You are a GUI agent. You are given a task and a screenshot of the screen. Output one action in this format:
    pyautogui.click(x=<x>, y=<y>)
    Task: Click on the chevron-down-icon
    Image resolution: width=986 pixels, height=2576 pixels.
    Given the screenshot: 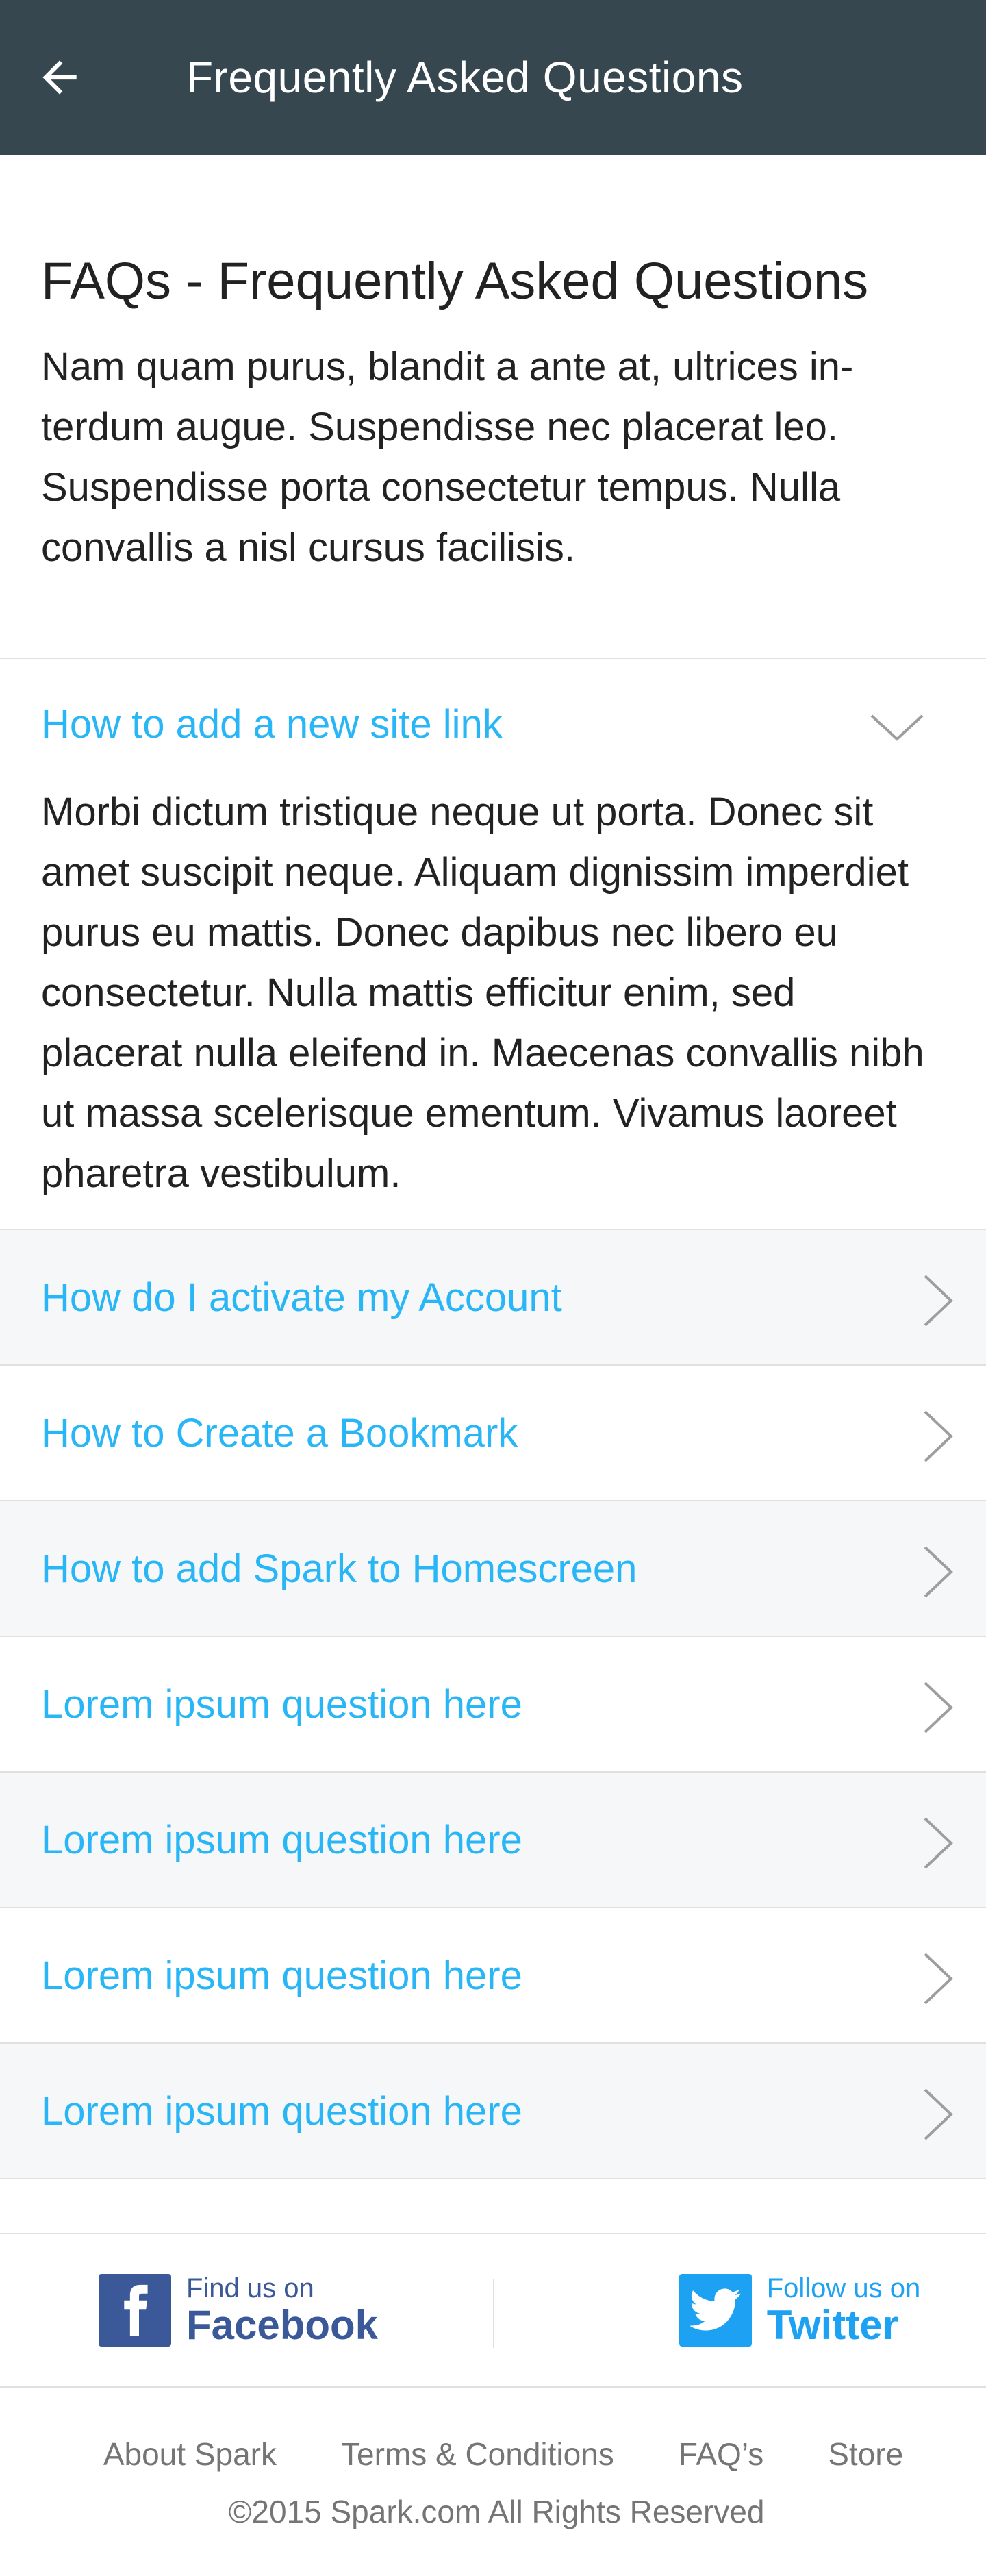 What is the action you would take?
    pyautogui.click(x=897, y=727)
    